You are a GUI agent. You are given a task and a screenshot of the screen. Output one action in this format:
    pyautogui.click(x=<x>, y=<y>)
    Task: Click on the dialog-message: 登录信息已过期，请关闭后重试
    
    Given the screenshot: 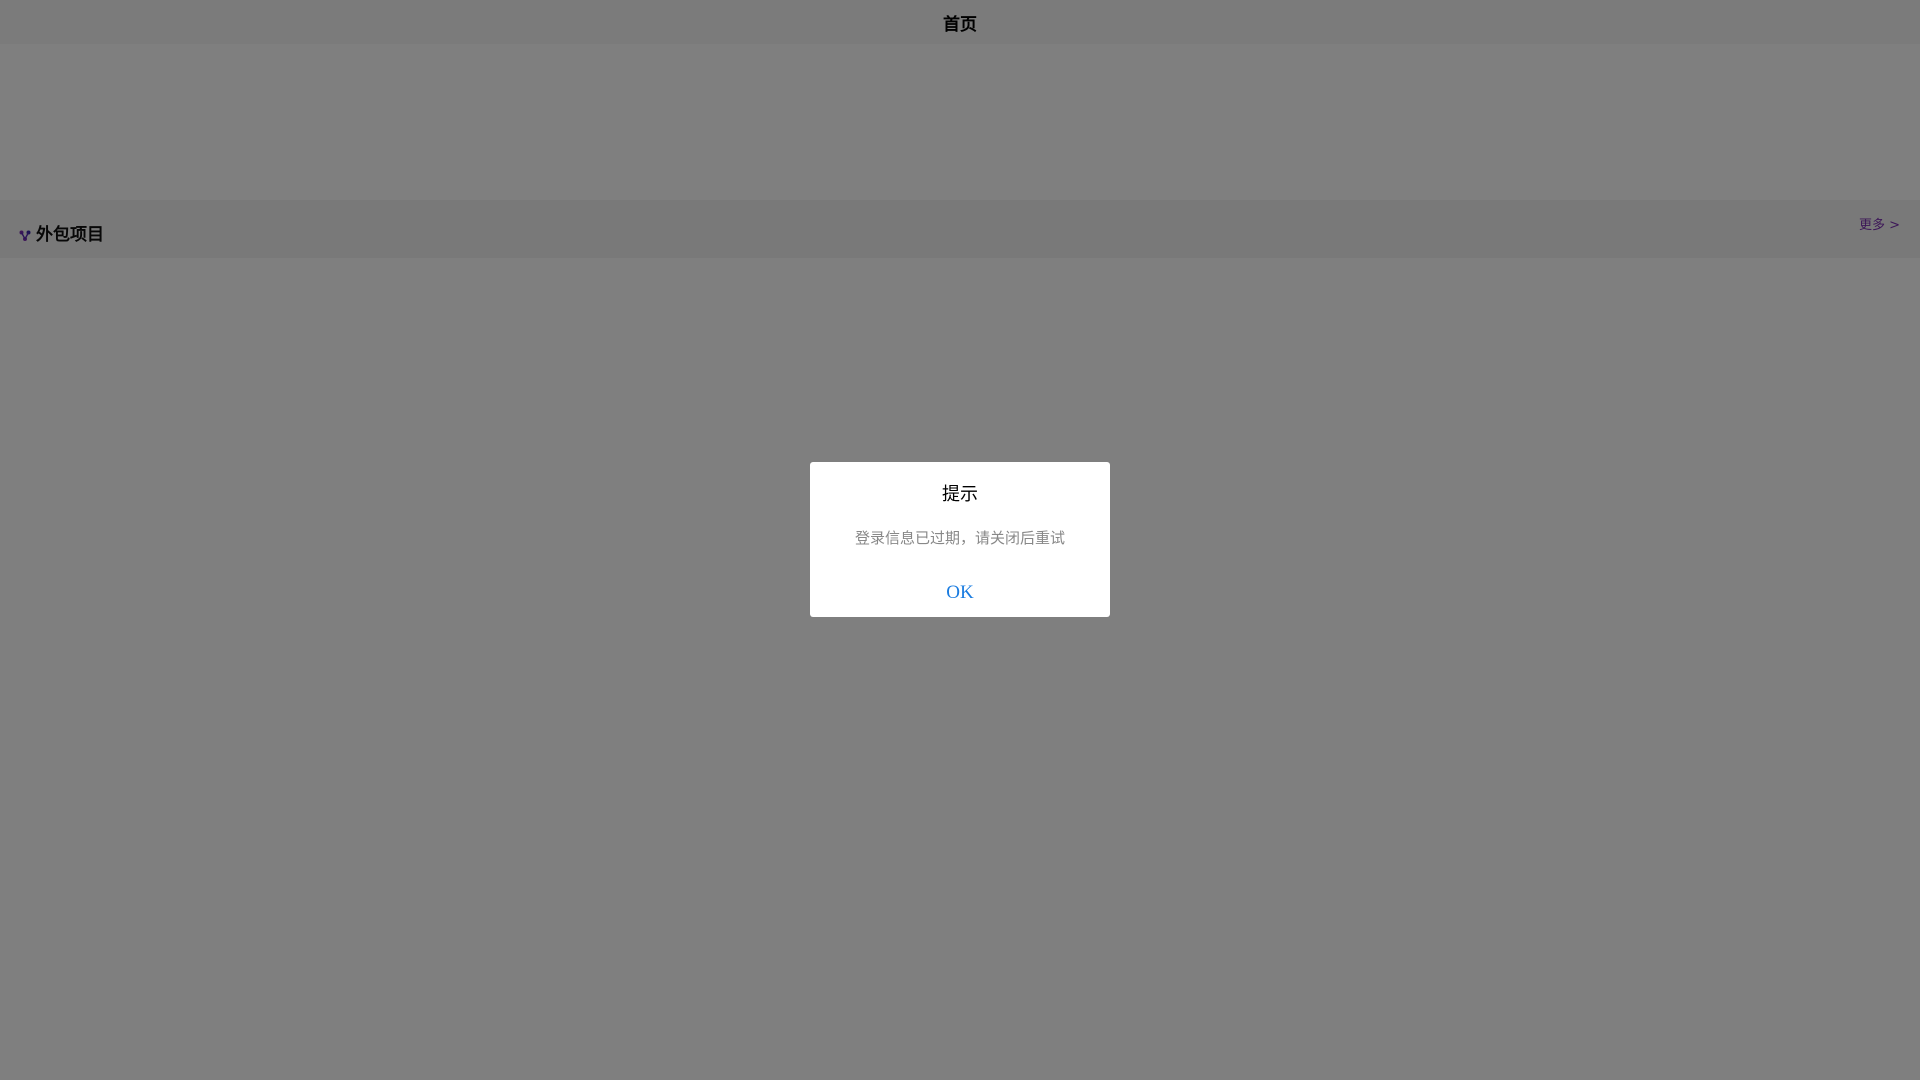 What is the action you would take?
    pyautogui.click(x=959, y=538)
    